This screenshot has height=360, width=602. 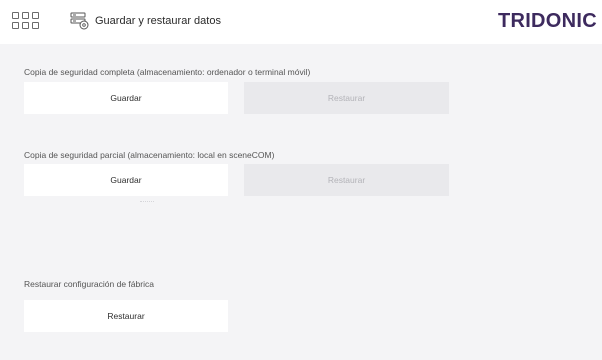 I want to click on full-backup-save-button: Guardar, so click(x=126, y=98).